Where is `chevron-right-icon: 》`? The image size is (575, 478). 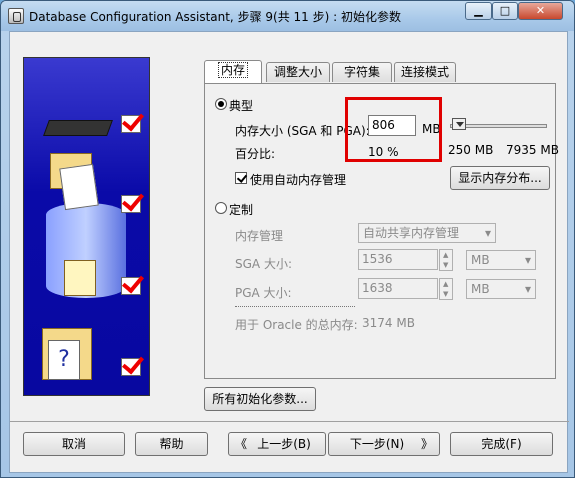 chevron-right-icon: 》 is located at coordinates (426, 444).